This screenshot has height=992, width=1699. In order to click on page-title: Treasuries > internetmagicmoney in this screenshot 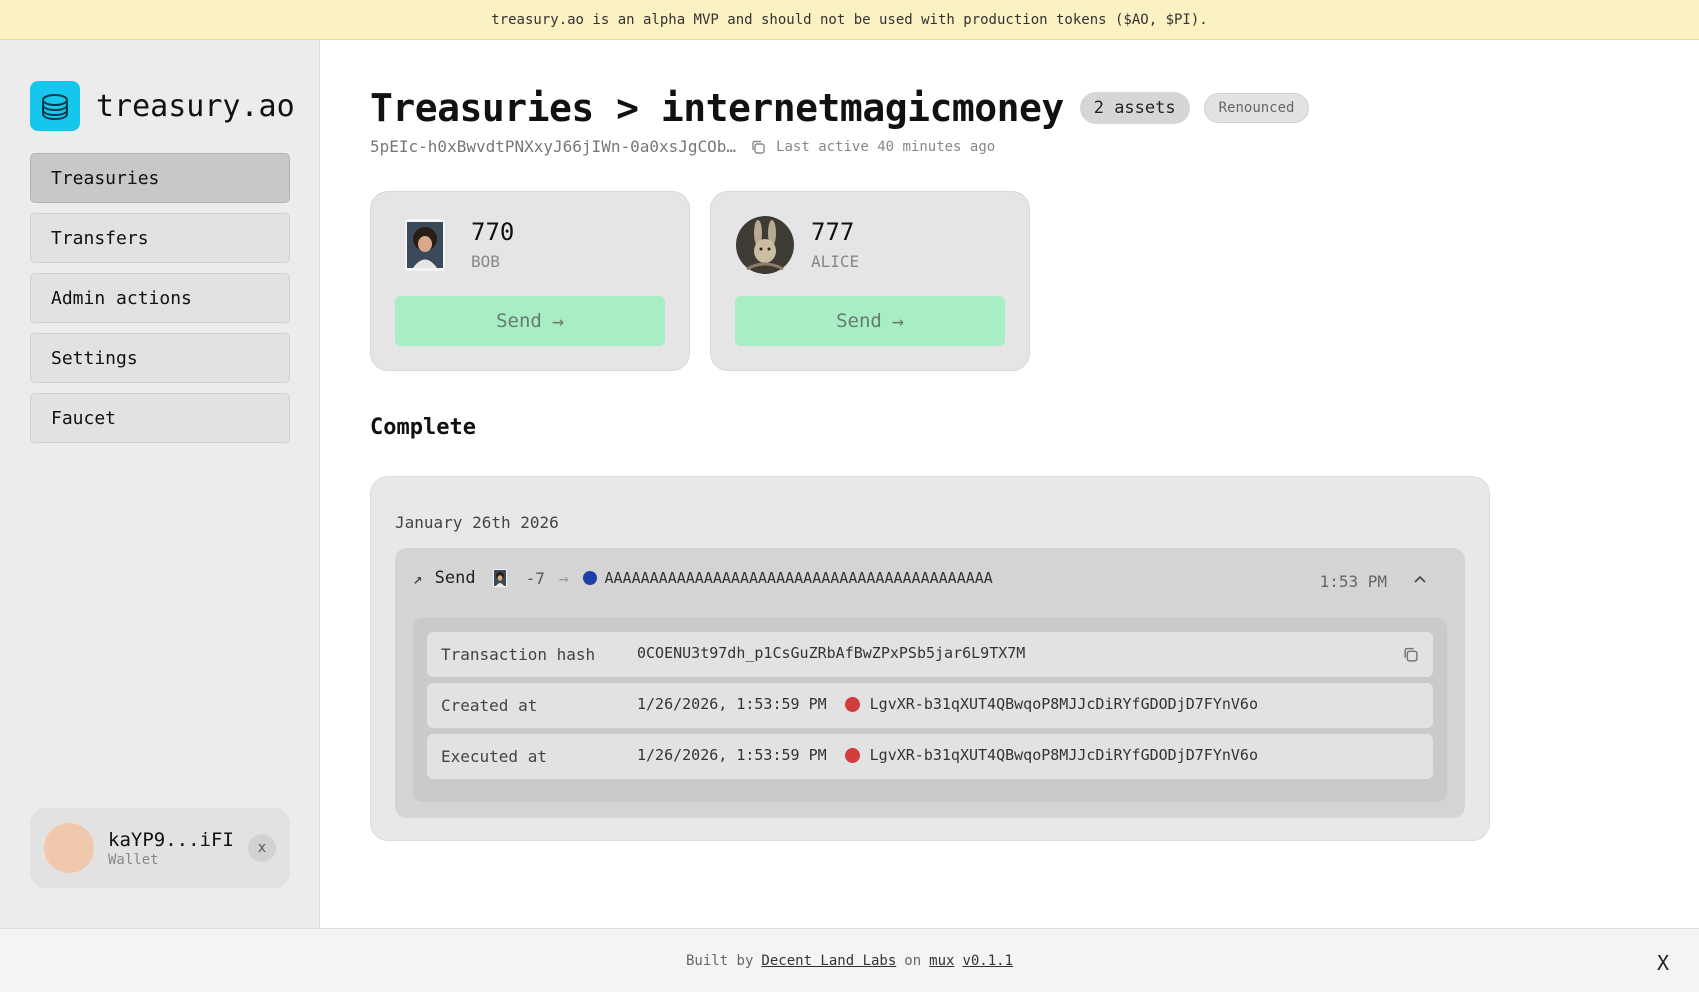, I will do `click(717, 108)`.